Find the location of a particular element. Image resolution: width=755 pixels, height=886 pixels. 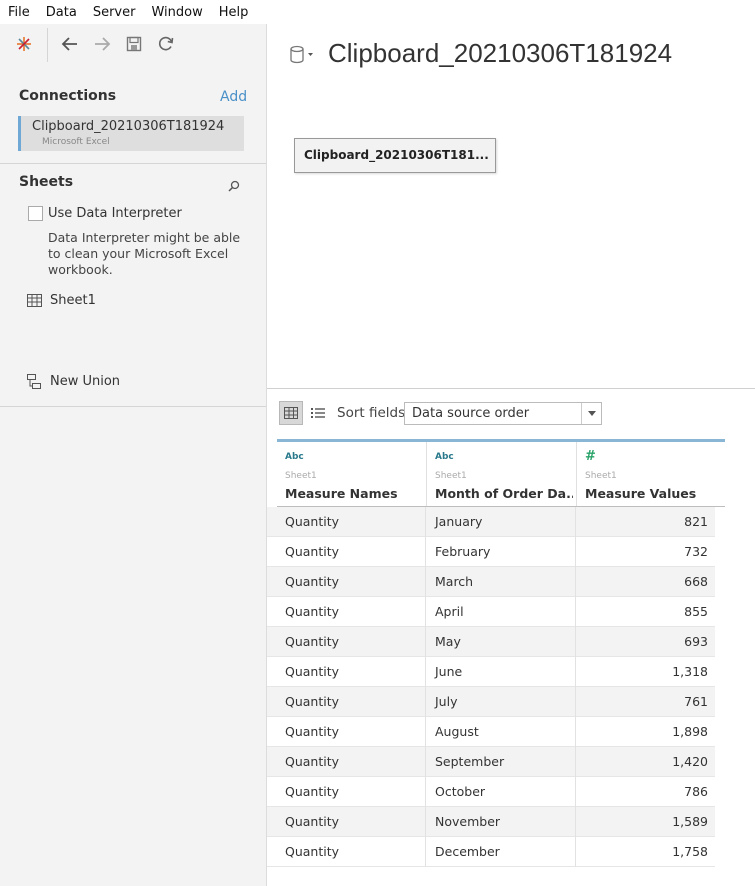

measure-value-cell: 1,898 is located at coordinates (690, 731).